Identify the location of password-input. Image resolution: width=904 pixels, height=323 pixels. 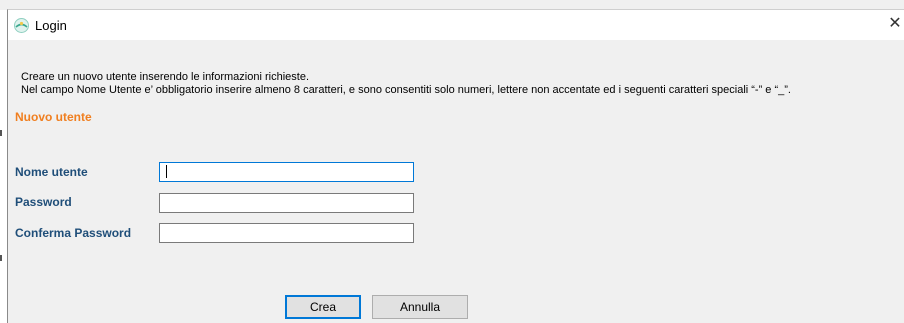
(286, 203).